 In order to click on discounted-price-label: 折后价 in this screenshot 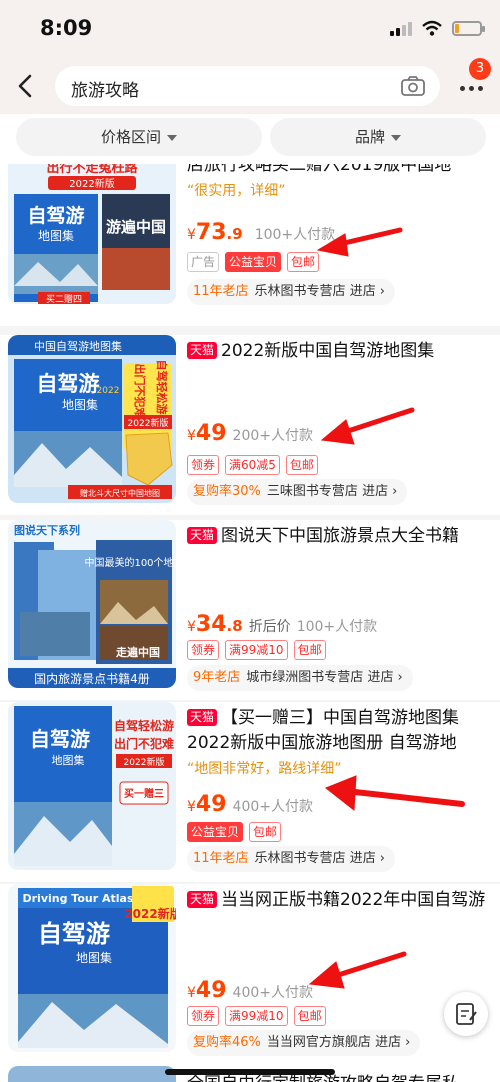, I will do `click(269, 627)`.